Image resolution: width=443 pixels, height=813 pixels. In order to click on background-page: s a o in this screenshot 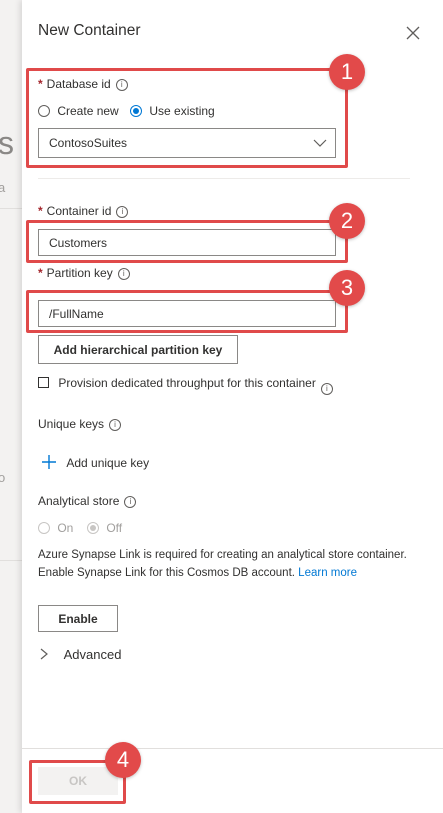, I will do `click(11, 406)`.